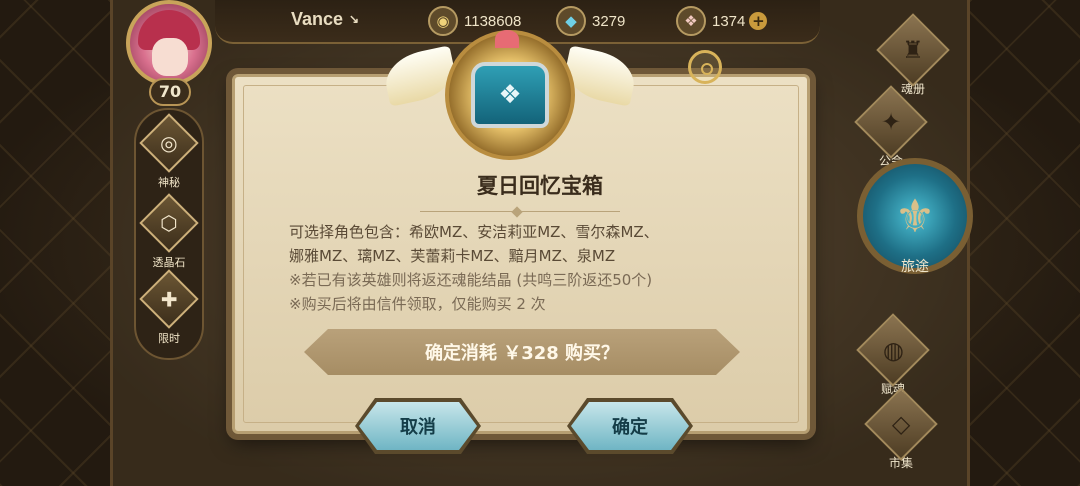 This screenshot has width=1080, height=486. I want to click on gift-icon: ✚, so click(169, 298).